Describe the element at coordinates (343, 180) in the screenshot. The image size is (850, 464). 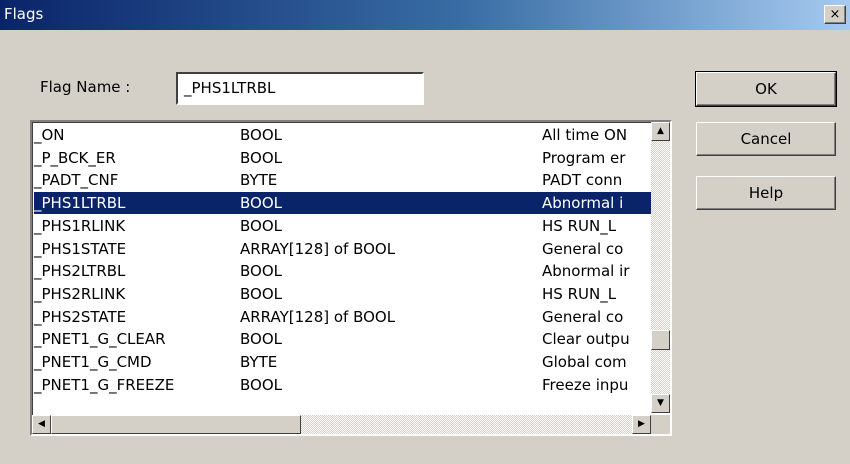
I see `flag-row: _PADT_CNF BYTE PADT conn` at that location.